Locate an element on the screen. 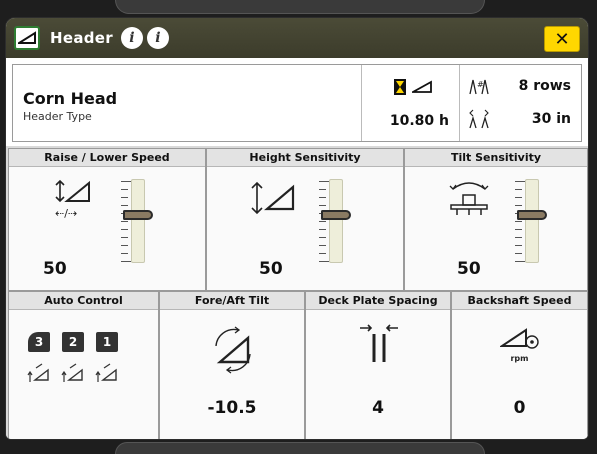 This screenshot has width=597, height=454. backshaft-speed-unit: rpm is located at coordinates (519, 358).